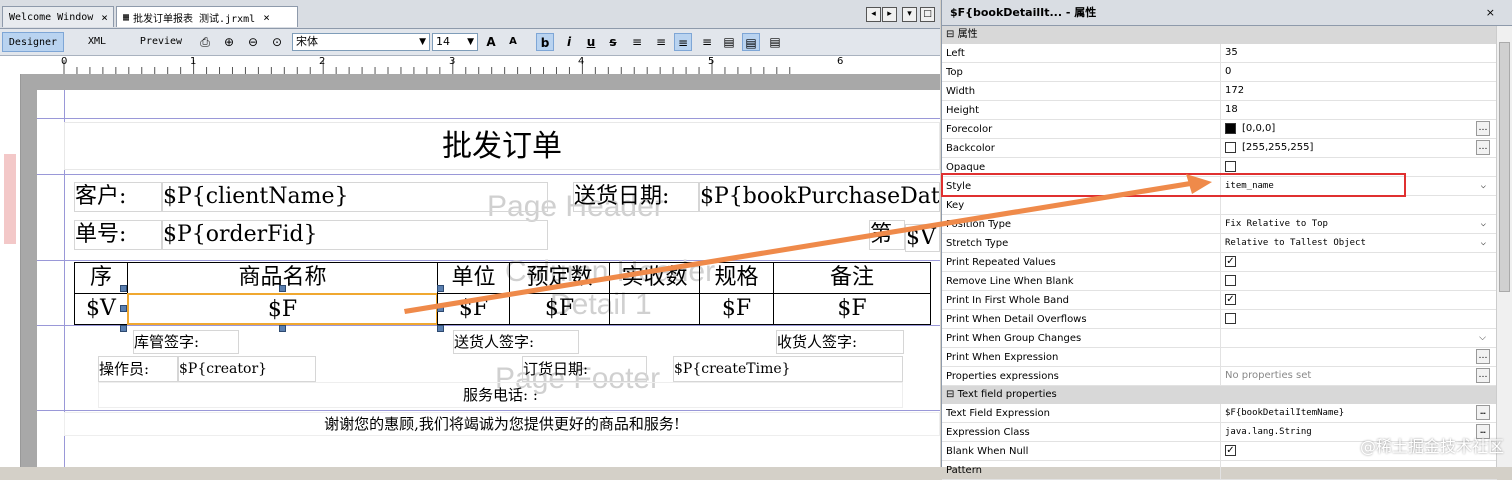  What do you see at coordinates (909, 14) in the screenshot?
I see `tab-list-icon: ▾` at bounding box center [909, 14].